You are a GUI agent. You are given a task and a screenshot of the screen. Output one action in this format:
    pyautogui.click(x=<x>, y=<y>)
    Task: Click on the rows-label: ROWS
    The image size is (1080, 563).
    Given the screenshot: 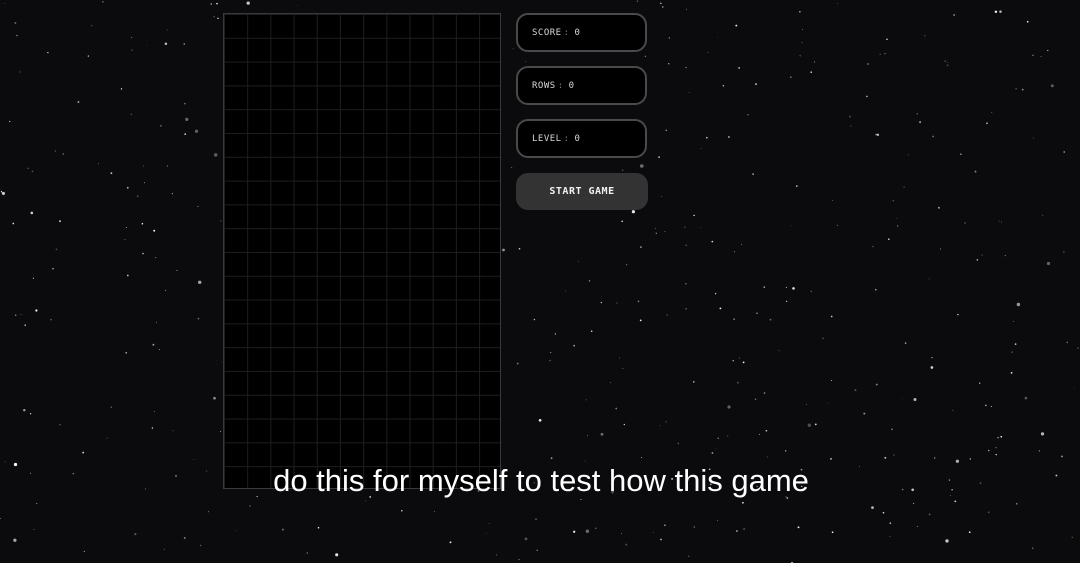 What is the action you would take?
    pyautogui.click(x=544, y=85)
    